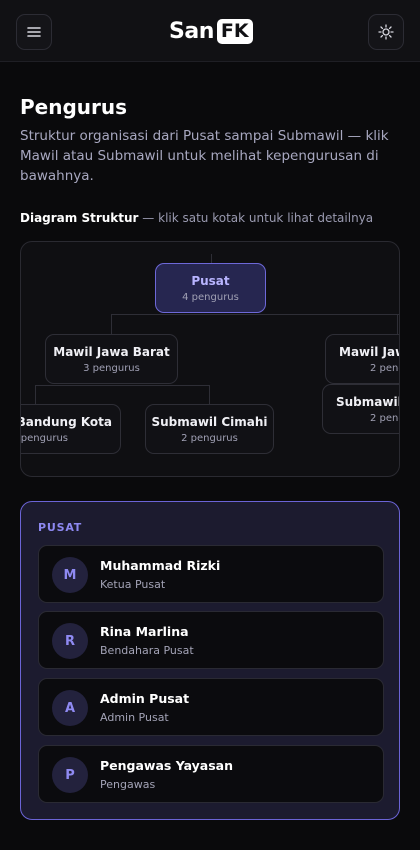 The height and width of the screenshot is (850, 420). I want to click on member-card: A Admin Pusat Admin Pusat, so click(211, 707).